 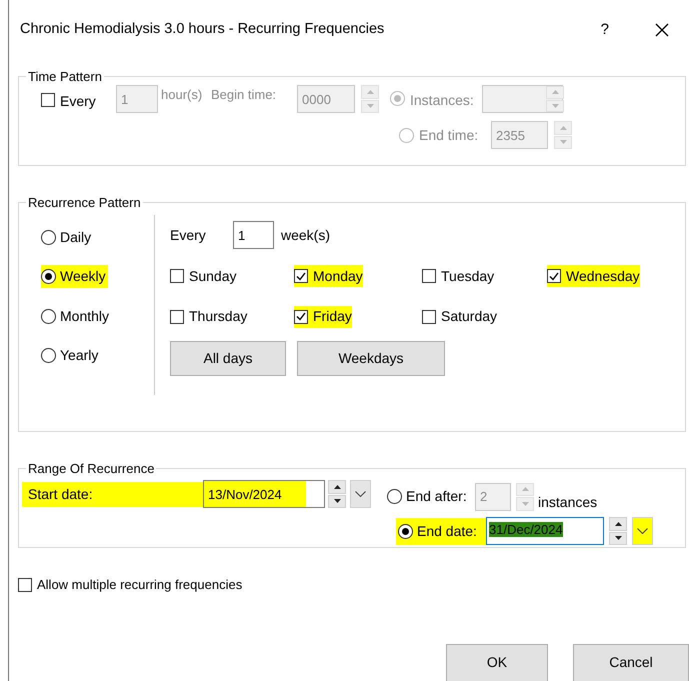 What do you see at coordinates (84, 202) in the screenshot?
I see `group-title: Recurrence Pattern` at bounding box center [84, 202].